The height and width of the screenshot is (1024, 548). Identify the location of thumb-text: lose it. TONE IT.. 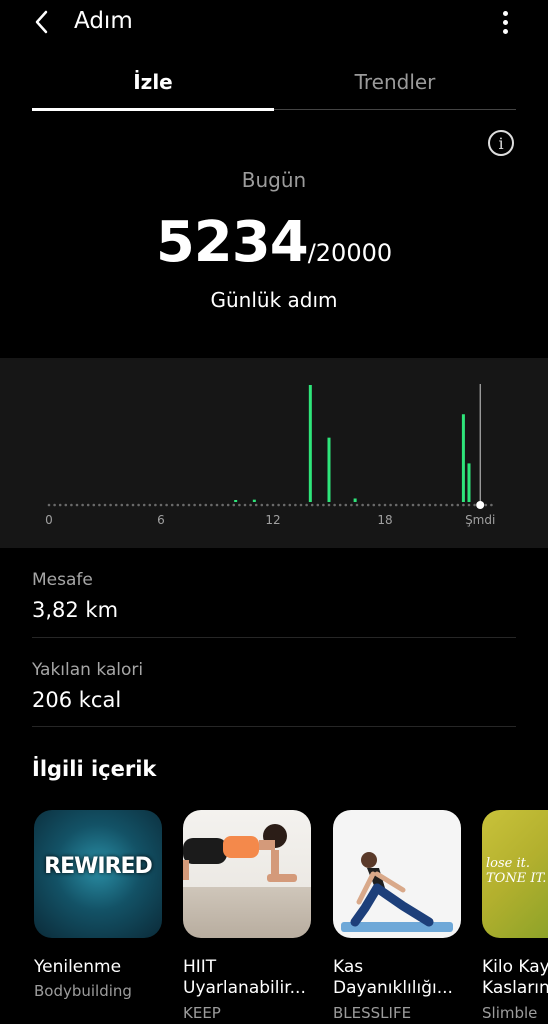
(516, 871).